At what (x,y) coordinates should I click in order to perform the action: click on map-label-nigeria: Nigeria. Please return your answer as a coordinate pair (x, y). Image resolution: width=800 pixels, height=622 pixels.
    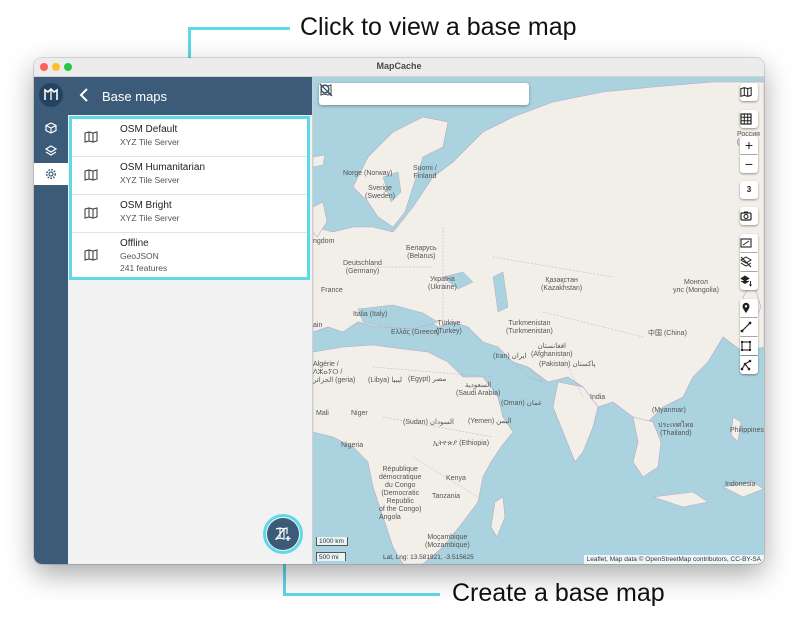
    Looking at the image, I should click on (352, 445).